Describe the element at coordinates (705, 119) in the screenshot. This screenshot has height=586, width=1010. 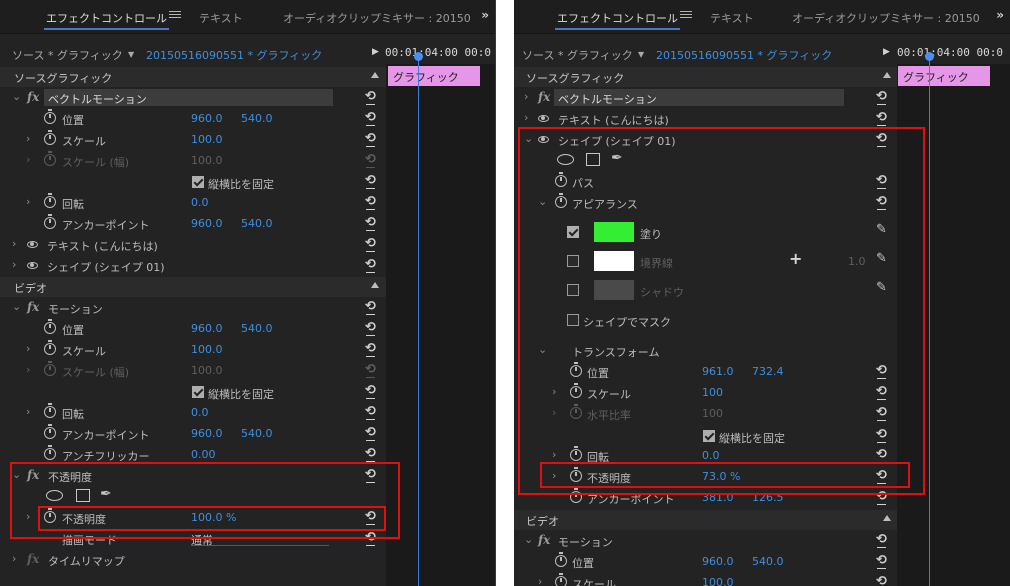
I see `layer-text: › テキスト (こんにちは) ⟲` at that location.